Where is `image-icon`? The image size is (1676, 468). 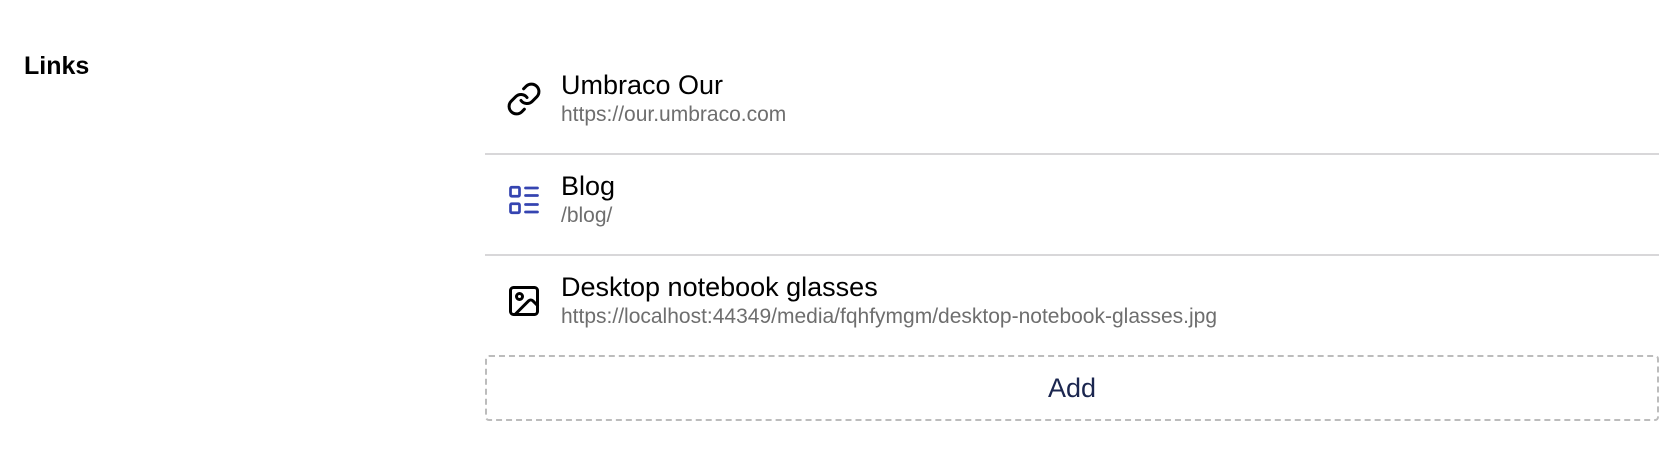 image-icon is located at coordinates (524, 301).